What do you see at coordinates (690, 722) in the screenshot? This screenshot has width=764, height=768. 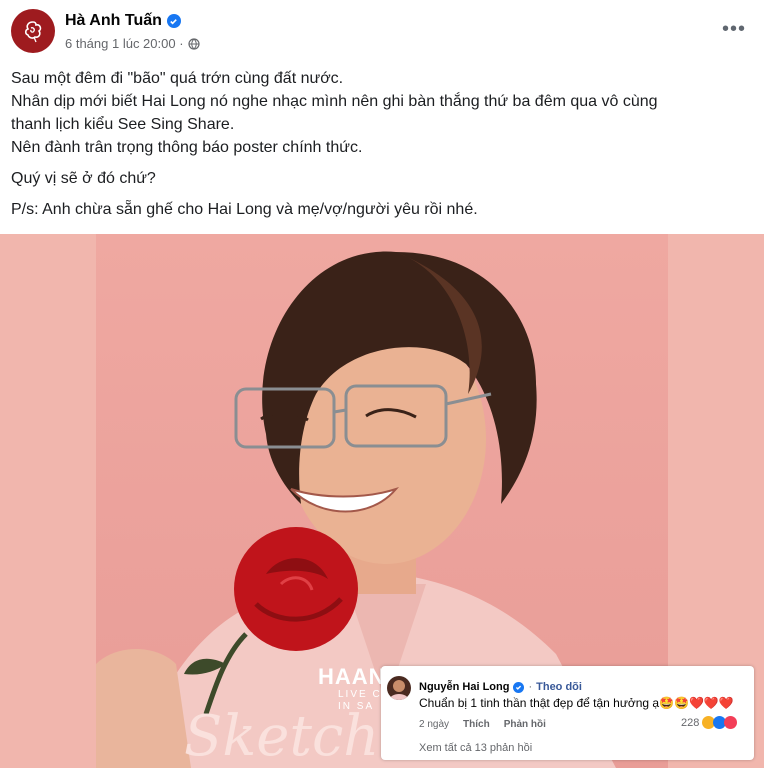 I see `reaction-count: 228` at bounding box center [690, 722].